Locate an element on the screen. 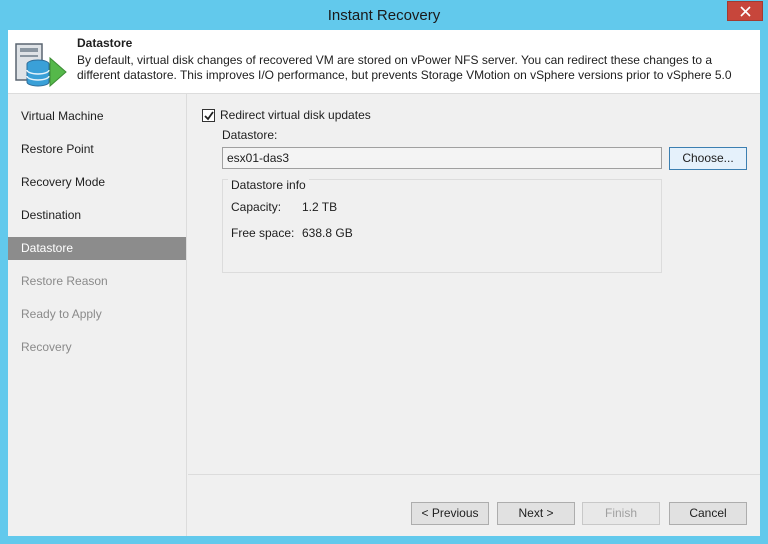 The height and width of the screenshot is (544, 768). next-button: Next > is located at coordinates (536, 513).